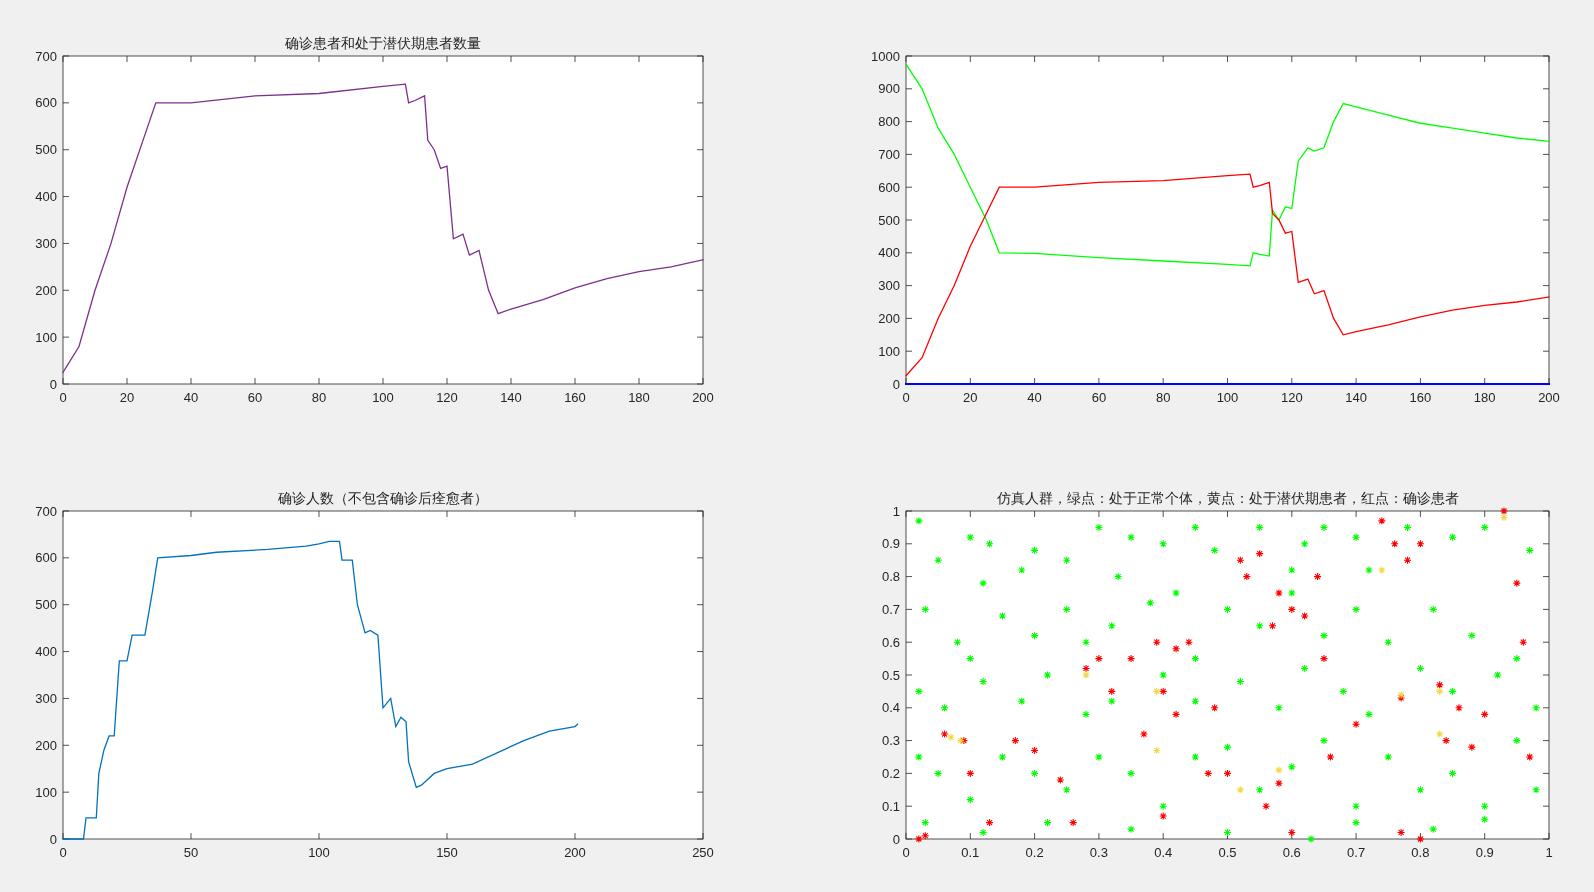  I want to click on tick-label: 0.6, so click(890, 642).